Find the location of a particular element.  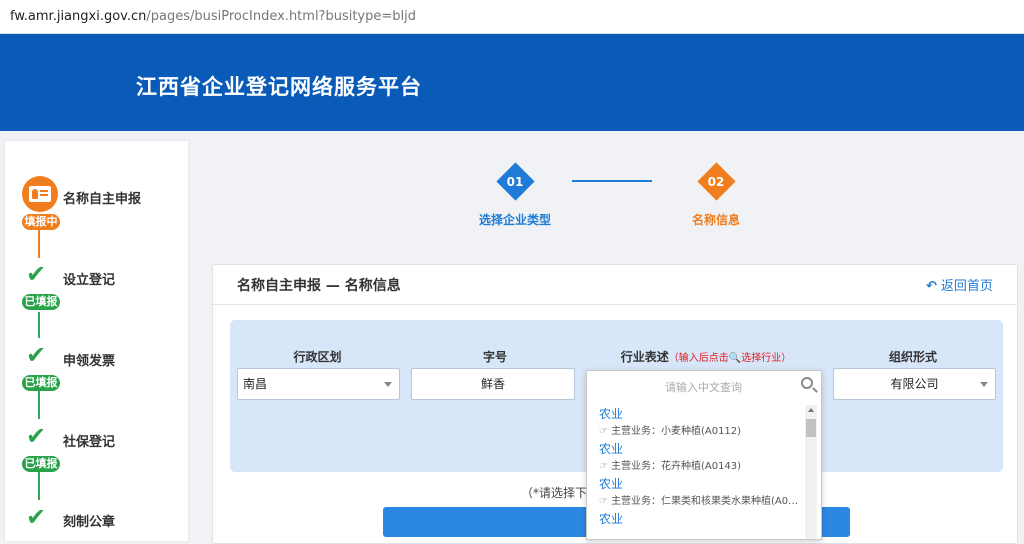

industry-hint-post: 选择行业） is located at coordinates (766, 358).